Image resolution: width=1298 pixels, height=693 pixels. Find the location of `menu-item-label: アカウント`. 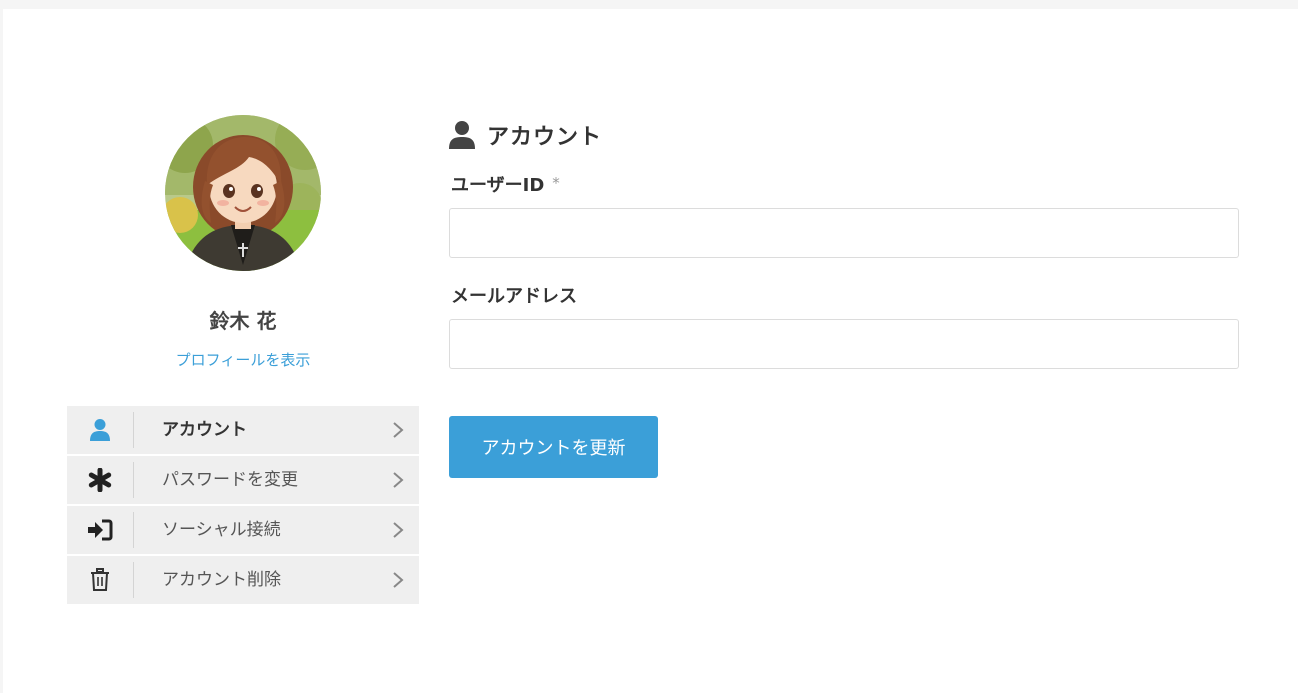

menu-item-label: アカウント is located at coordinates (204, 430).